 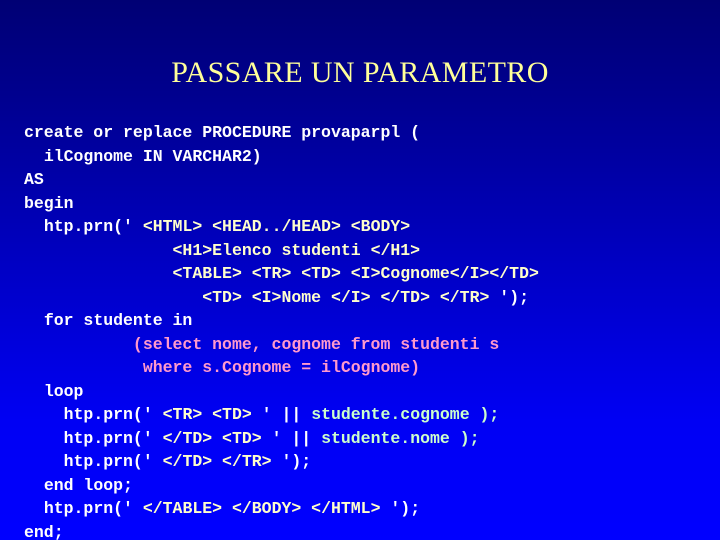 I want to click on code-token-html_tag: <TD> <I>Nome </I> </TD> </TR>, so click(x=351, y=297).